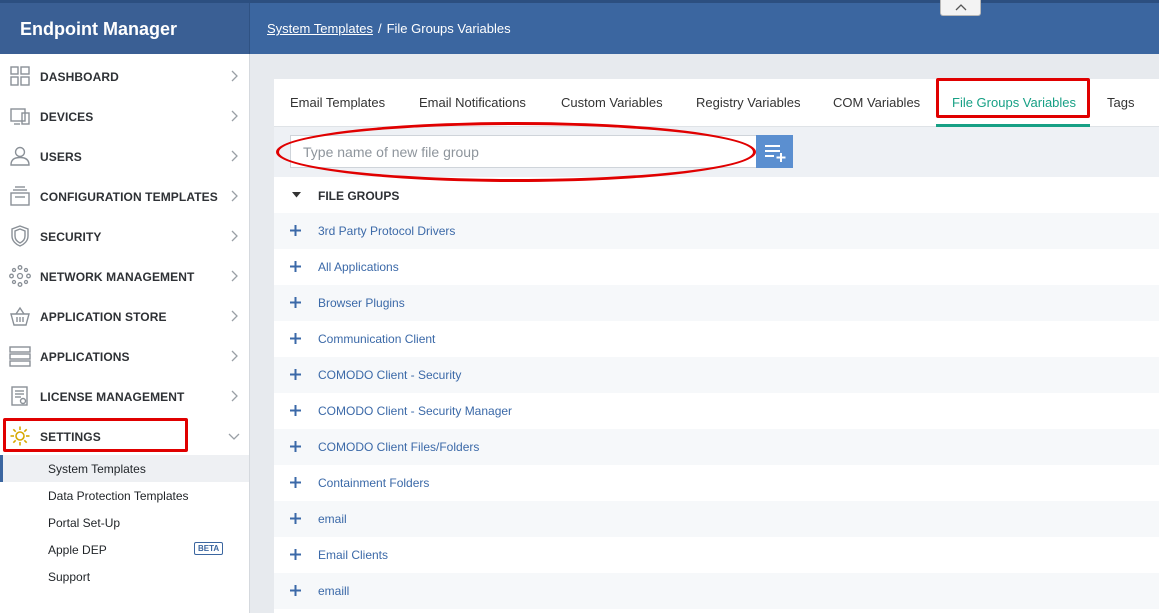 The height and width of the screenshot is (613, 1159). Describe the element at coordinates (716, 195) in the screenshot. I see `file-groups-header: FILE GROUPS` at that location.